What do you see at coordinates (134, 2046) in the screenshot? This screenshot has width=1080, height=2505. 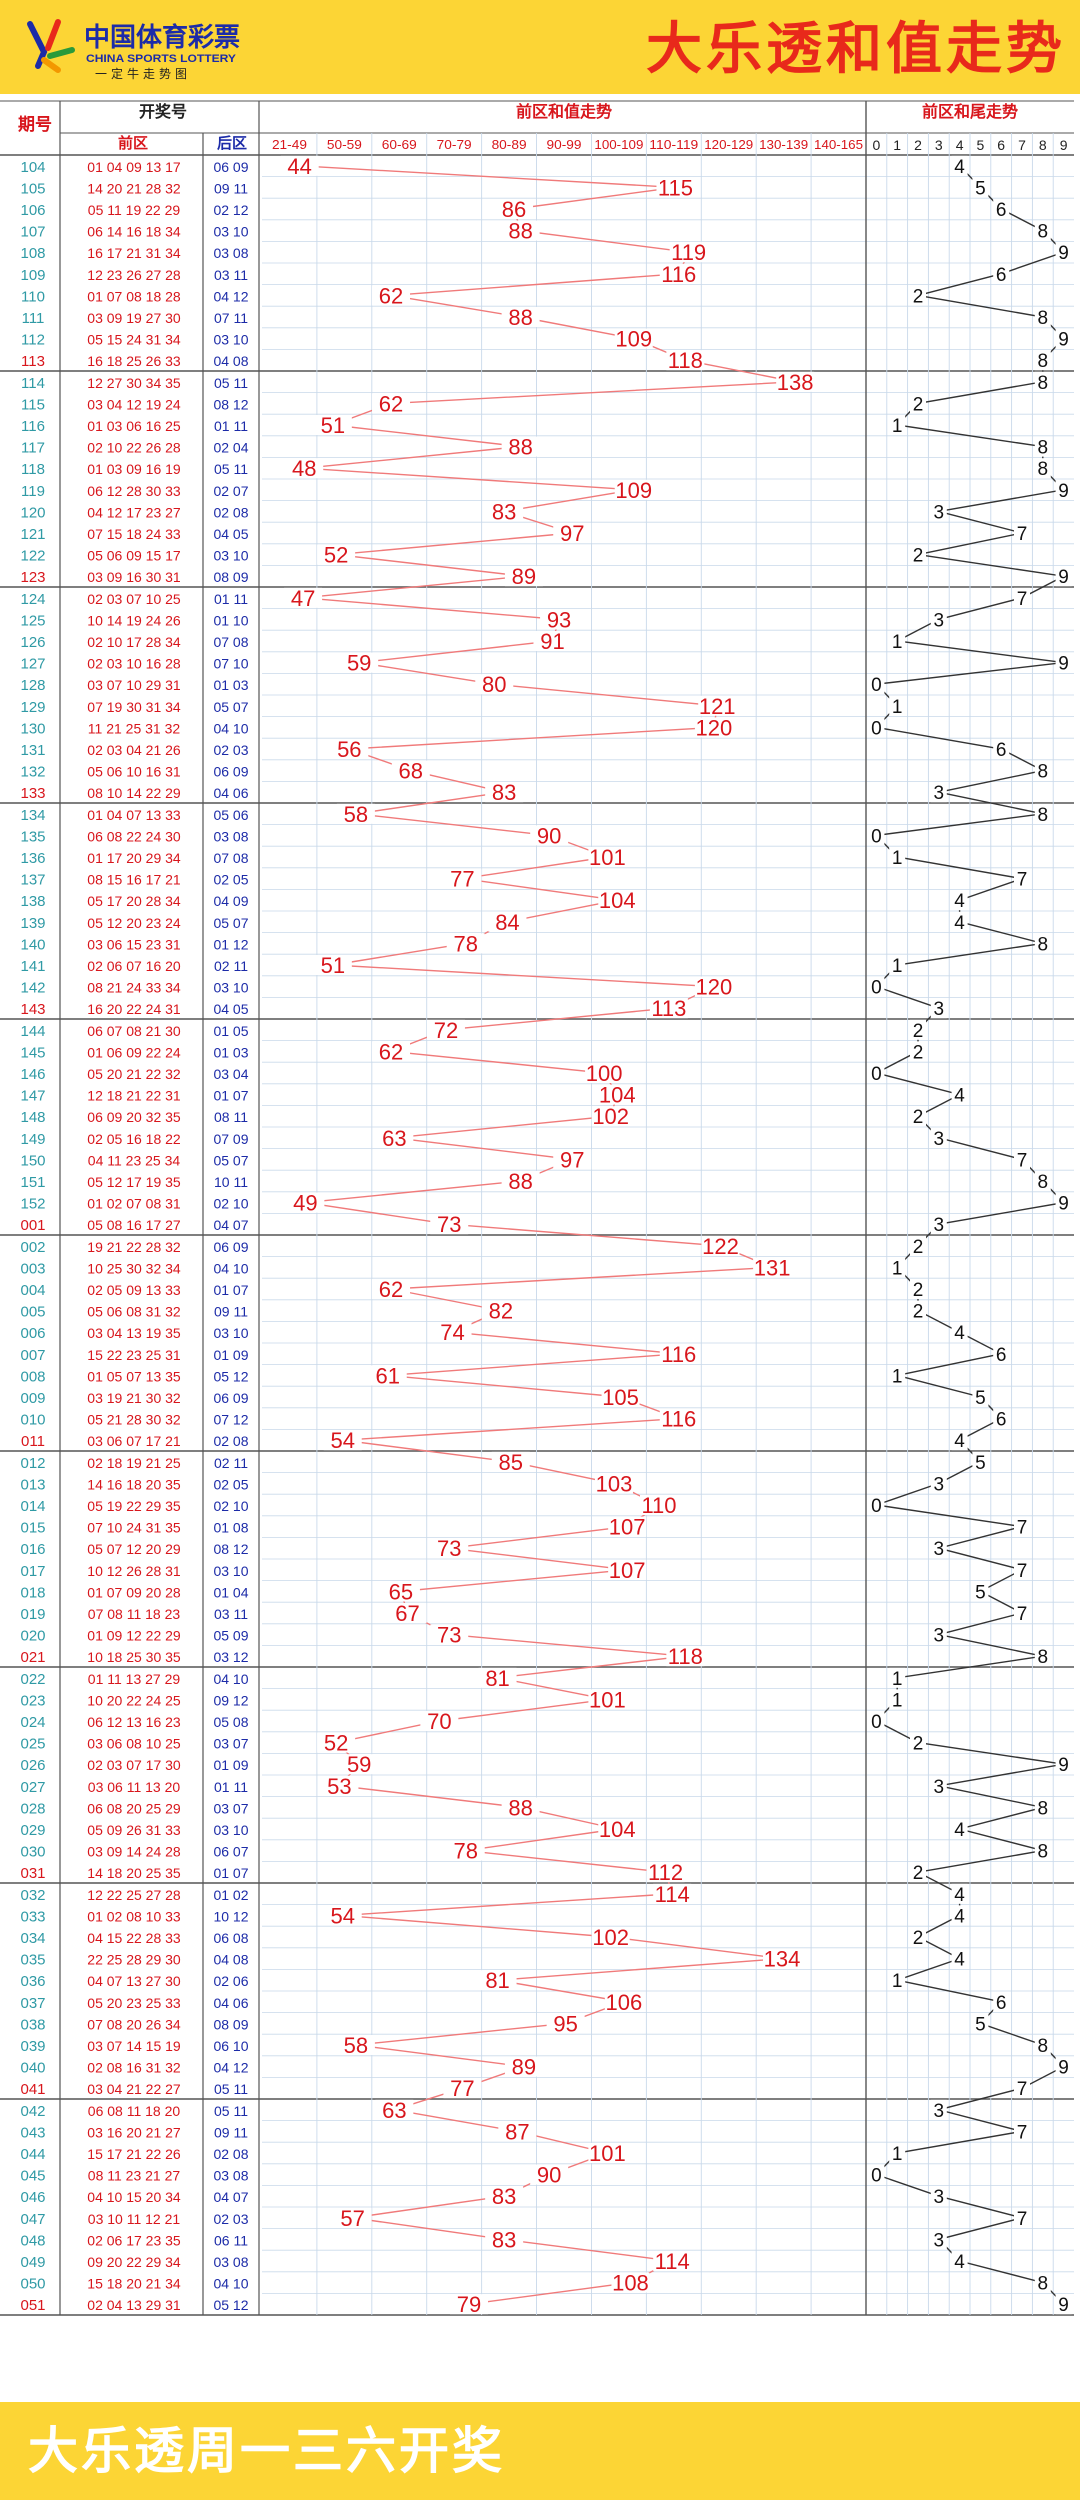 I see `table-row: 039 03 07 14 15 19 06 10` at bounding box center [134, 2046].